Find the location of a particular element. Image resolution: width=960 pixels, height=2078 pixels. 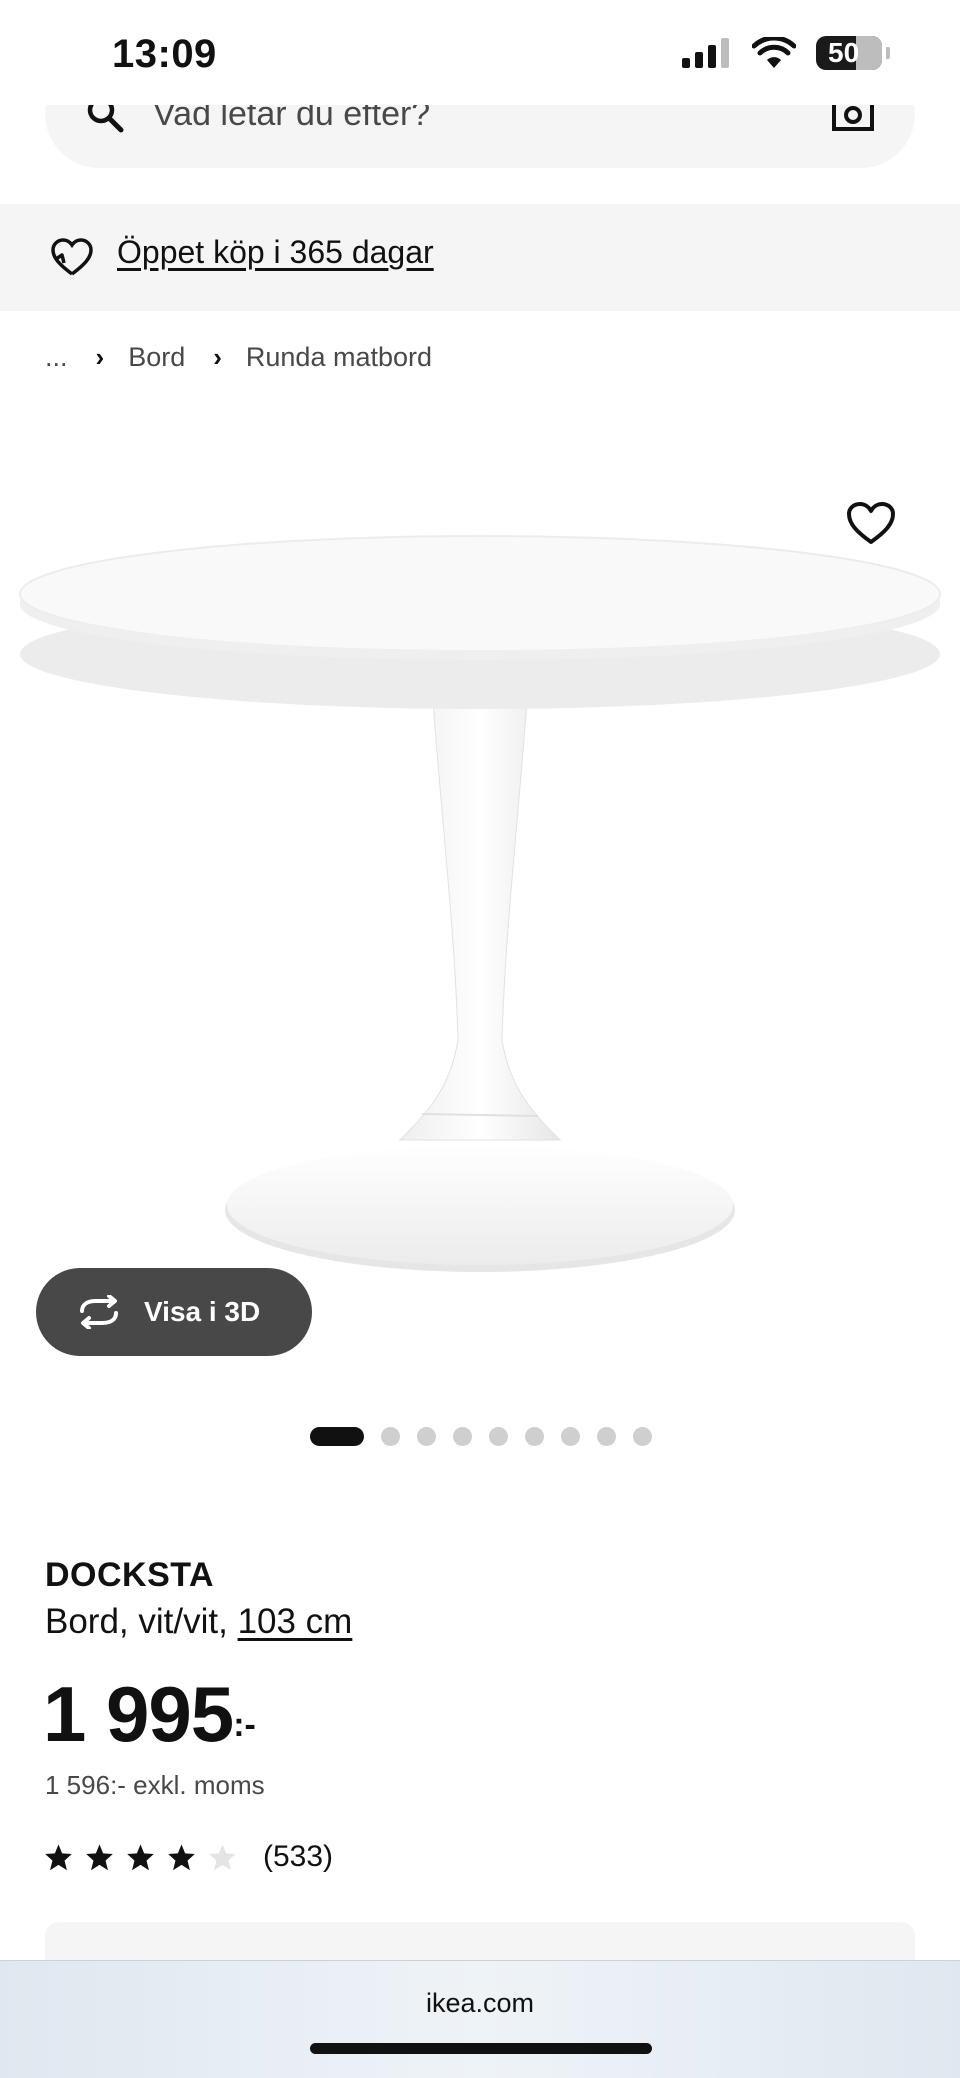

view-3d-button: Visa i 3D is located at coordinates (174, 1312).